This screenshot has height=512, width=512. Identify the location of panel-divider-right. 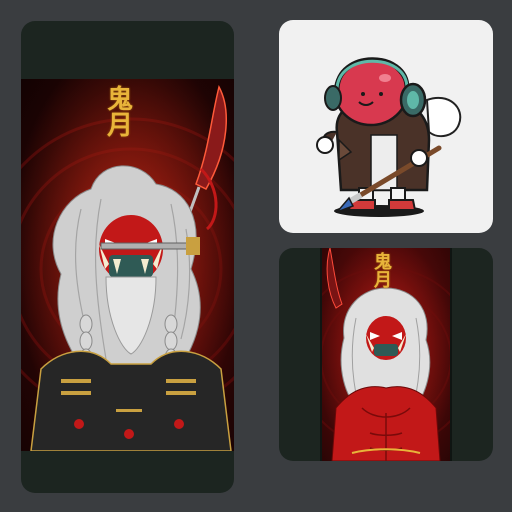
(451, 354).